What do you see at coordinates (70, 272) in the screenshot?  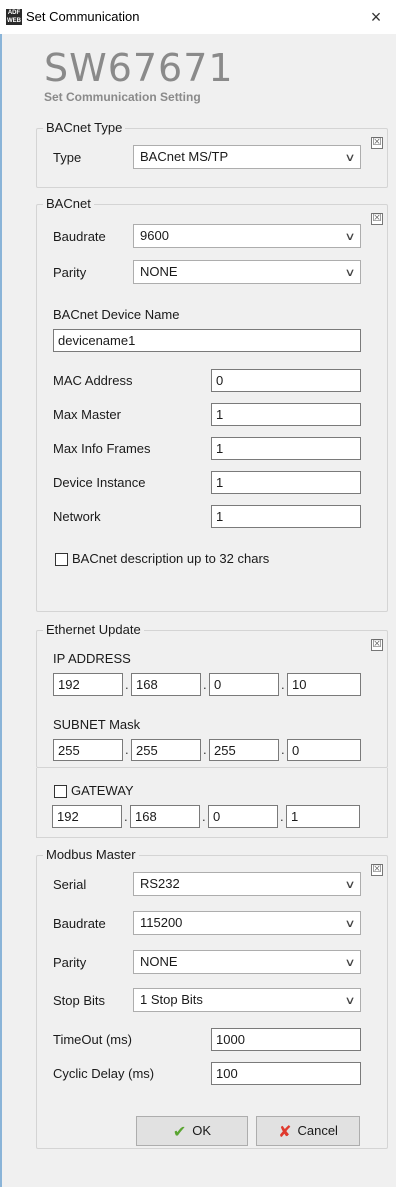 I see `bacnet-parity-label: Parity` at bounding box center [70, 272].